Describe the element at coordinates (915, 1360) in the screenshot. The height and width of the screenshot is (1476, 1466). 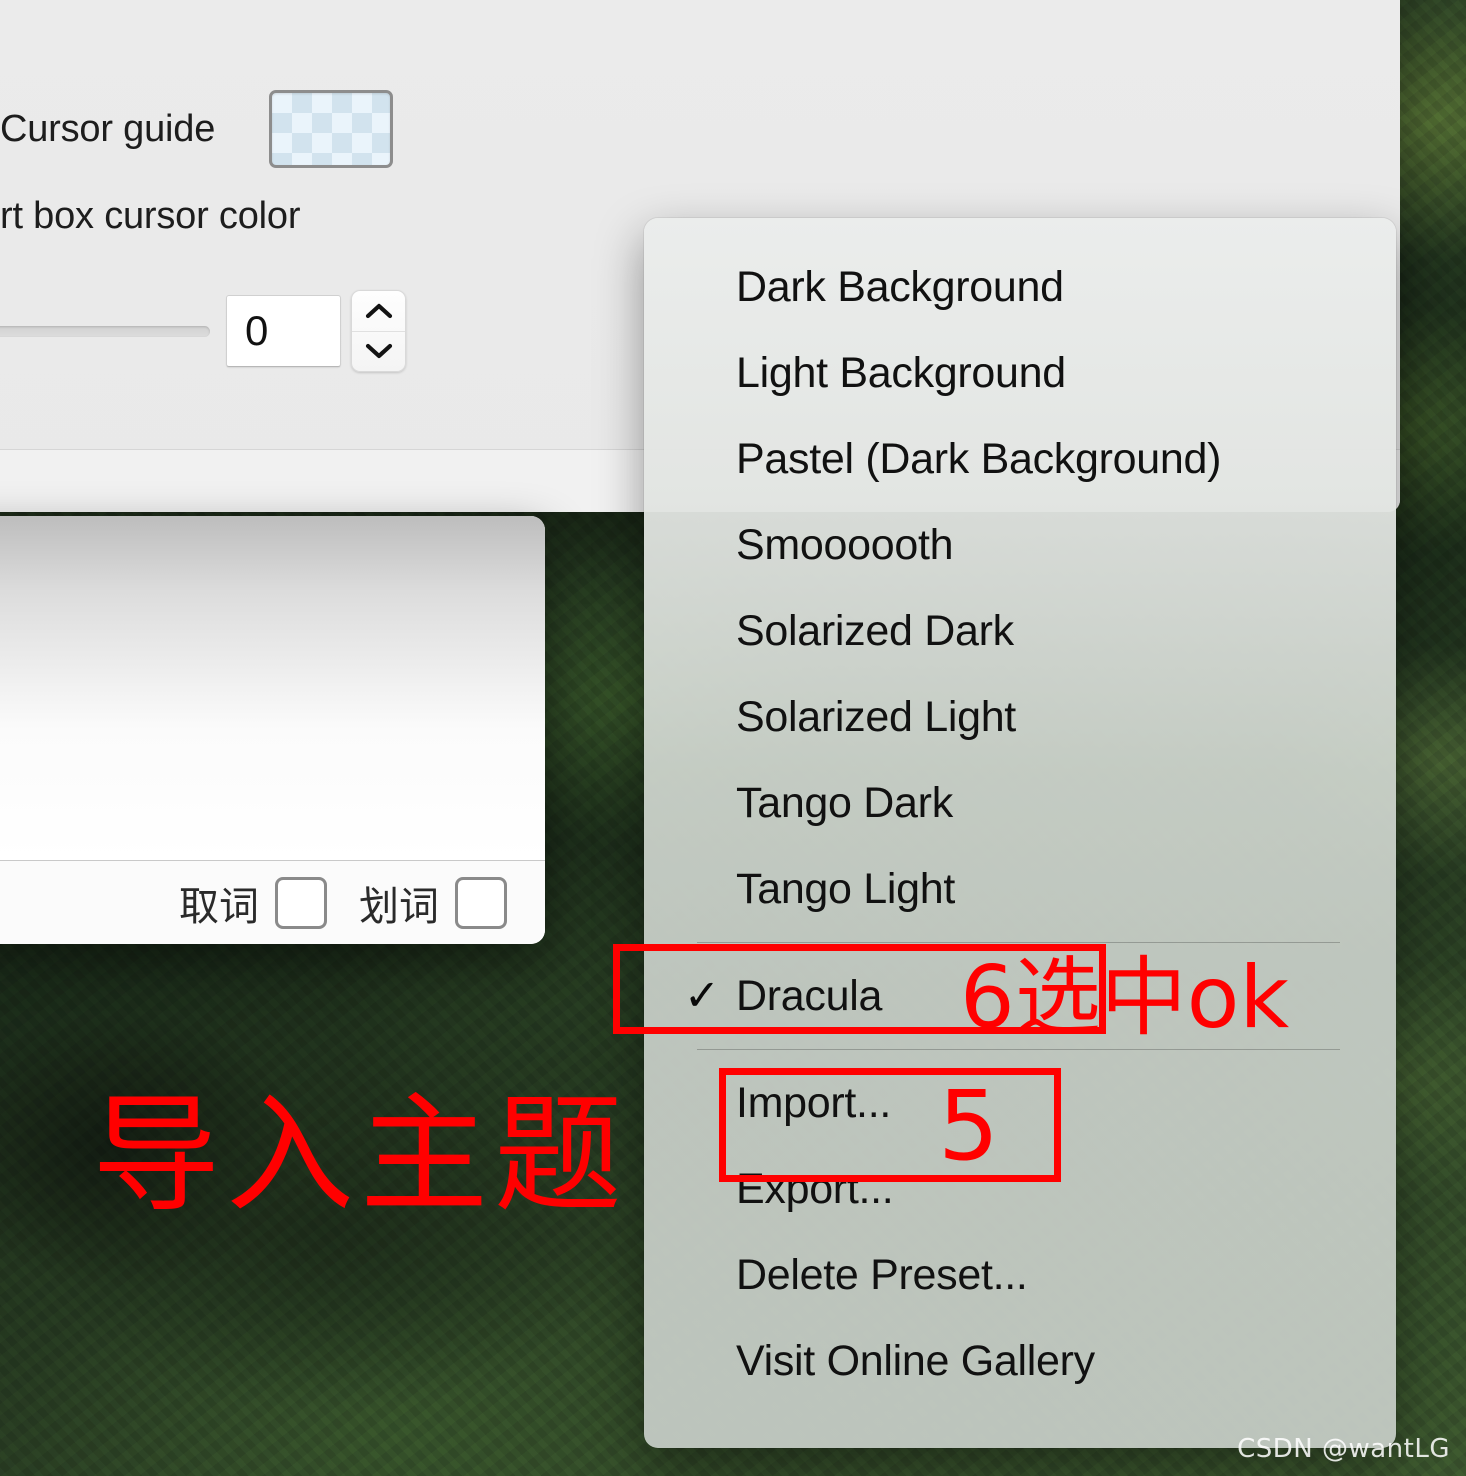
I see `menu-item-label: Visit Online Gallery` at that location.